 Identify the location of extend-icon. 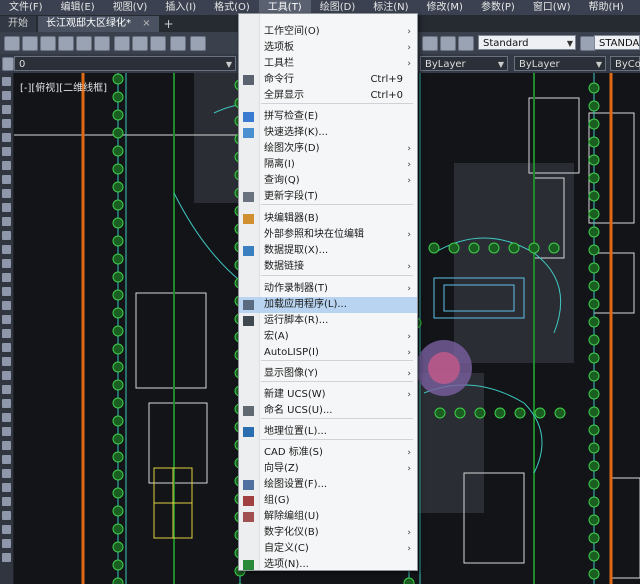
(6, 487).